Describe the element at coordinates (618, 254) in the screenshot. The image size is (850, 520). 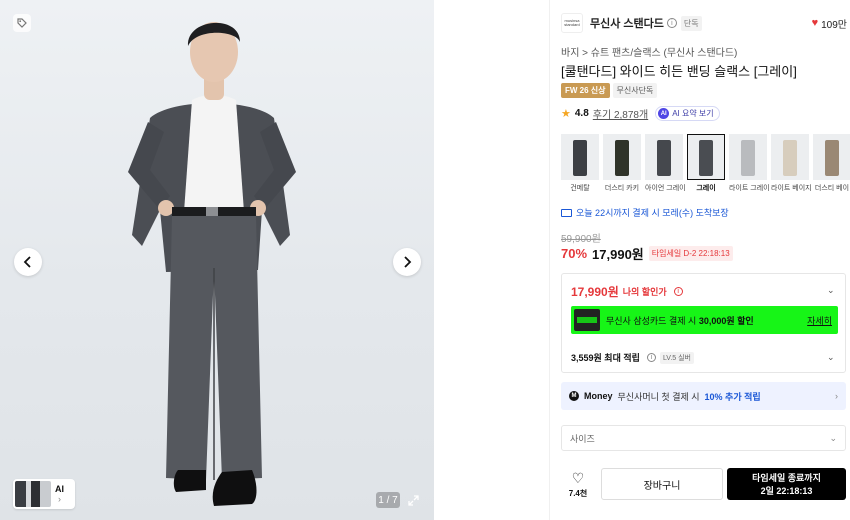
I see `sale-price: 17,990원` at that location.